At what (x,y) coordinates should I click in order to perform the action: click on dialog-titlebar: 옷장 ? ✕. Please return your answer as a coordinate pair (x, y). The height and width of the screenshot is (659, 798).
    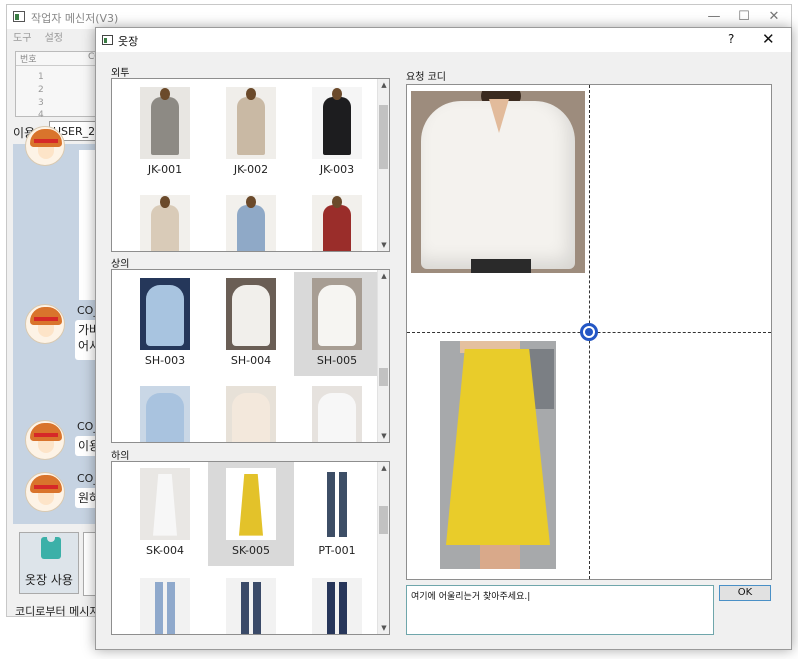
    Looking at the image, I should click on (443, 40).